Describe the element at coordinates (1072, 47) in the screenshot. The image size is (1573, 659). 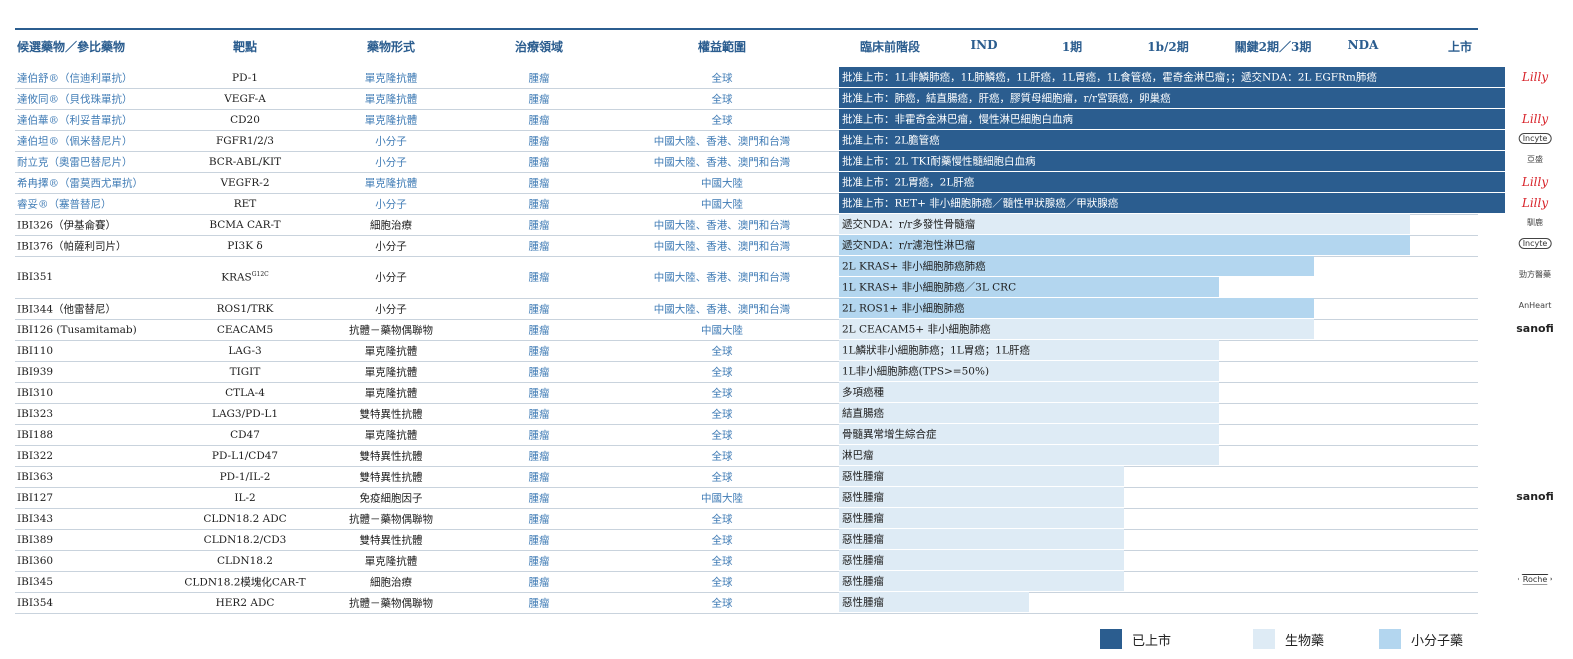
I see `header-phase1: 1期` at that location.